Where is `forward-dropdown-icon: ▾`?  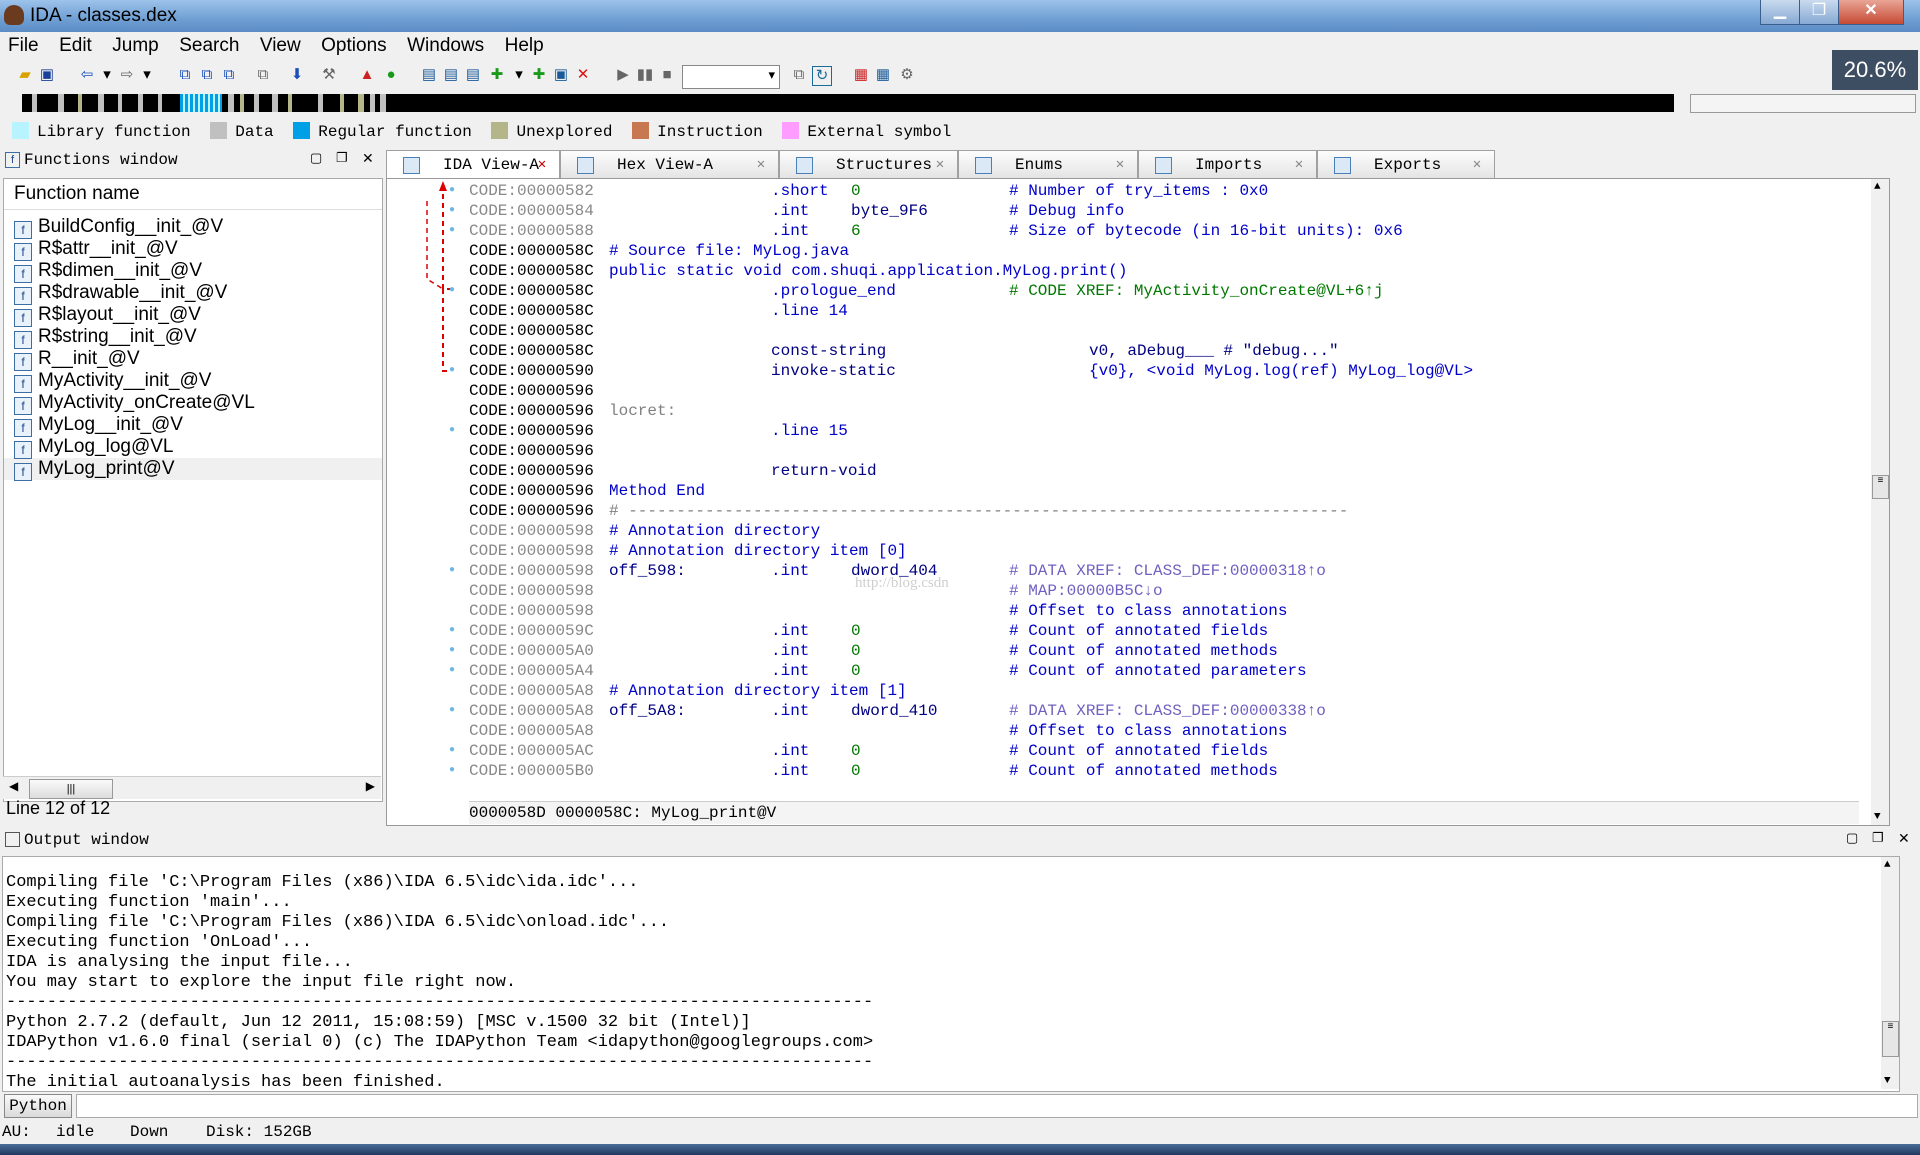 forward-dropdown-icon: ▾ is located at coordinates (147, 75).